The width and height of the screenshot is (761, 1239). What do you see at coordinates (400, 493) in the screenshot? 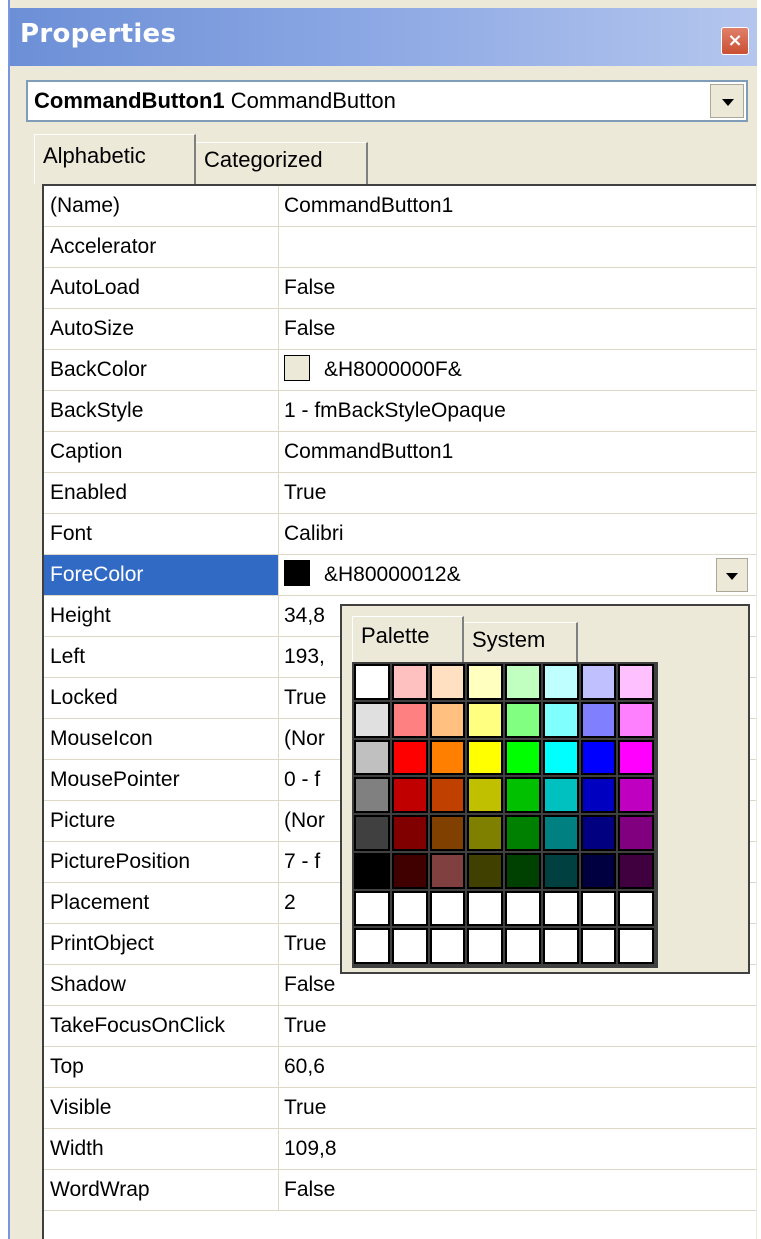
I see `property-row: Enabled True` at bounding box center [400, 493].